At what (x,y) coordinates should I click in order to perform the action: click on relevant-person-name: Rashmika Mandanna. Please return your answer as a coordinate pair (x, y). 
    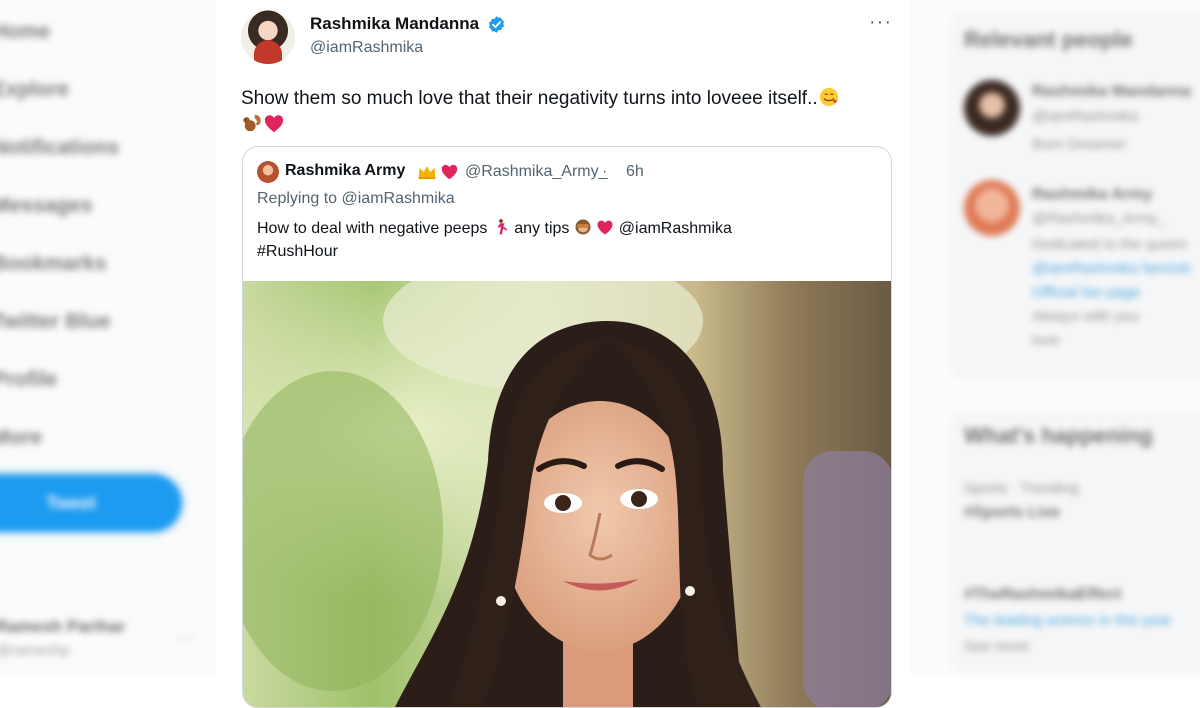
    Looking at the image, I should click on (1111, 92).